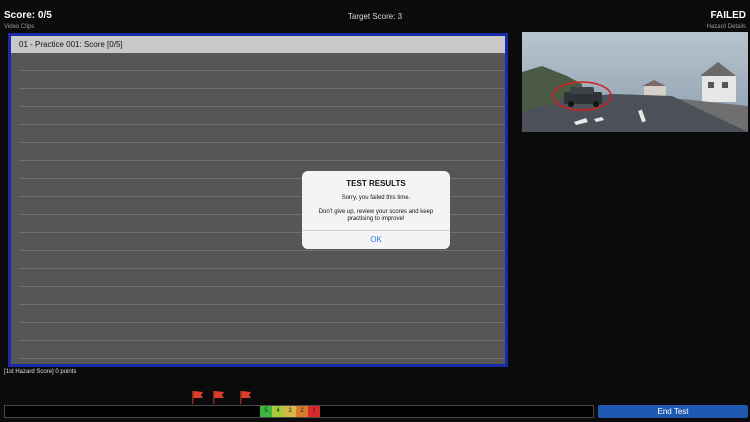  What do you see at coordinates (376, 183) in the screenshot?
I see `dialog-title: TEST RESULTS` at bounding box center [376, 183].